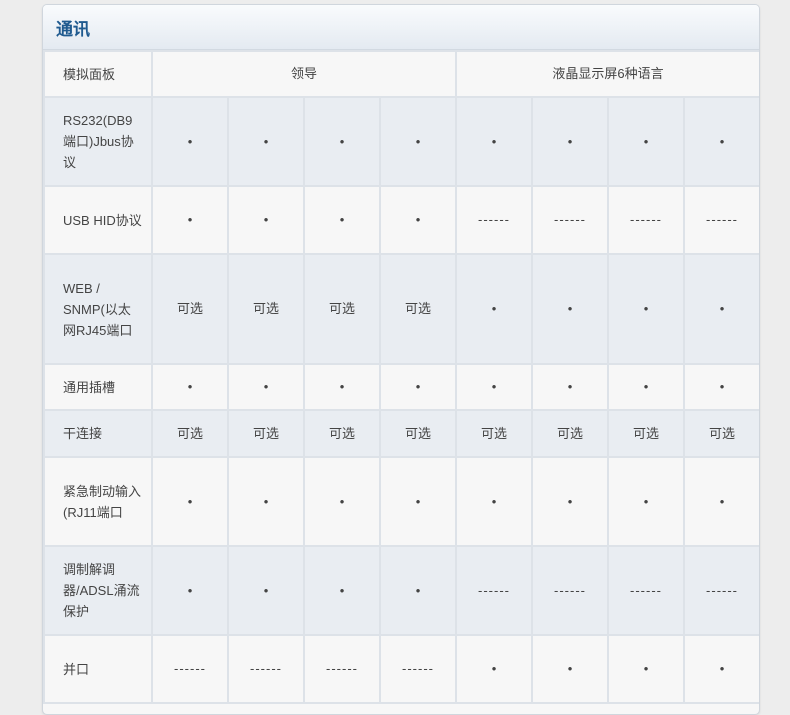 Image resolution: width=790 pixels, height=715 pixels. I want to click on table-row: 通用插槽 • • • • • • • •, so click(401, 387).